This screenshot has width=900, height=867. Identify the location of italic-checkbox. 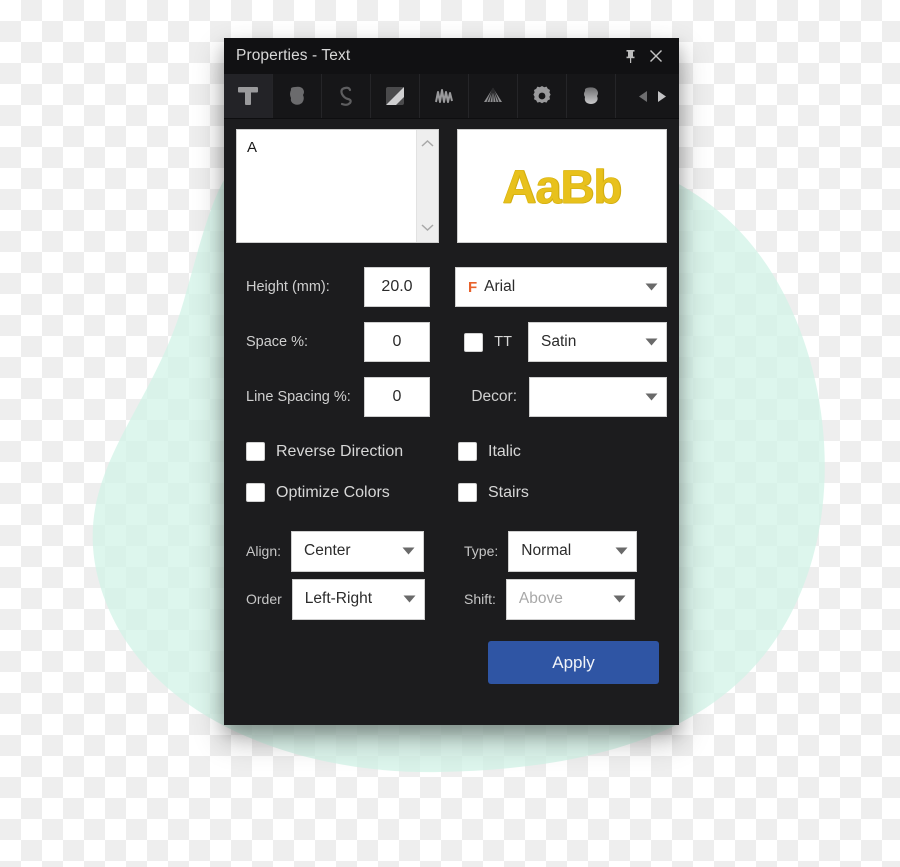
(467, 451).